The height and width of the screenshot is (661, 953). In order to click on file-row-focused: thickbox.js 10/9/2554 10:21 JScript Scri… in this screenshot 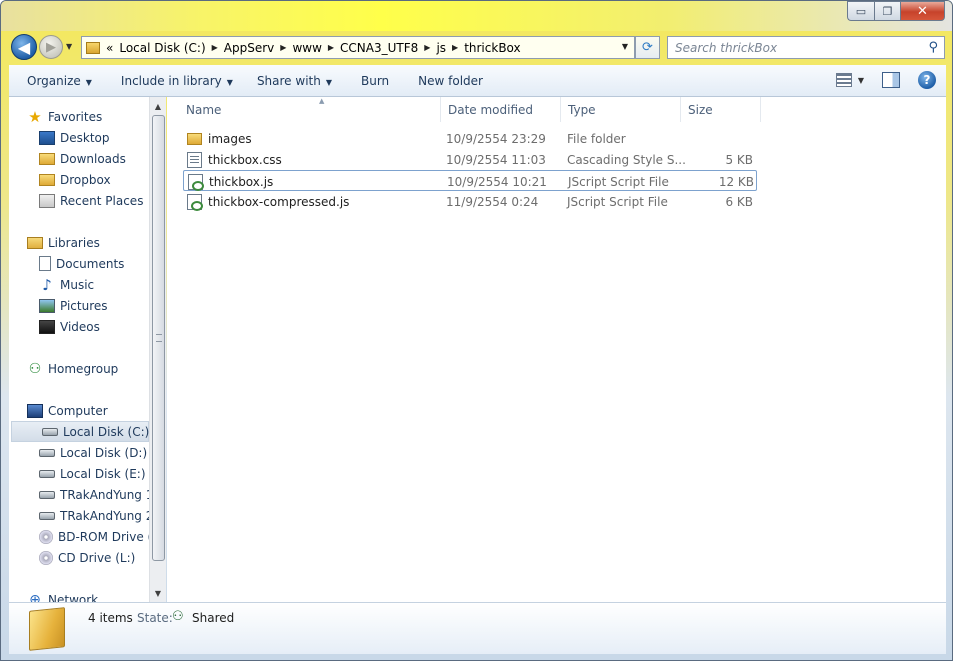, I will do `click(470, 180)`.